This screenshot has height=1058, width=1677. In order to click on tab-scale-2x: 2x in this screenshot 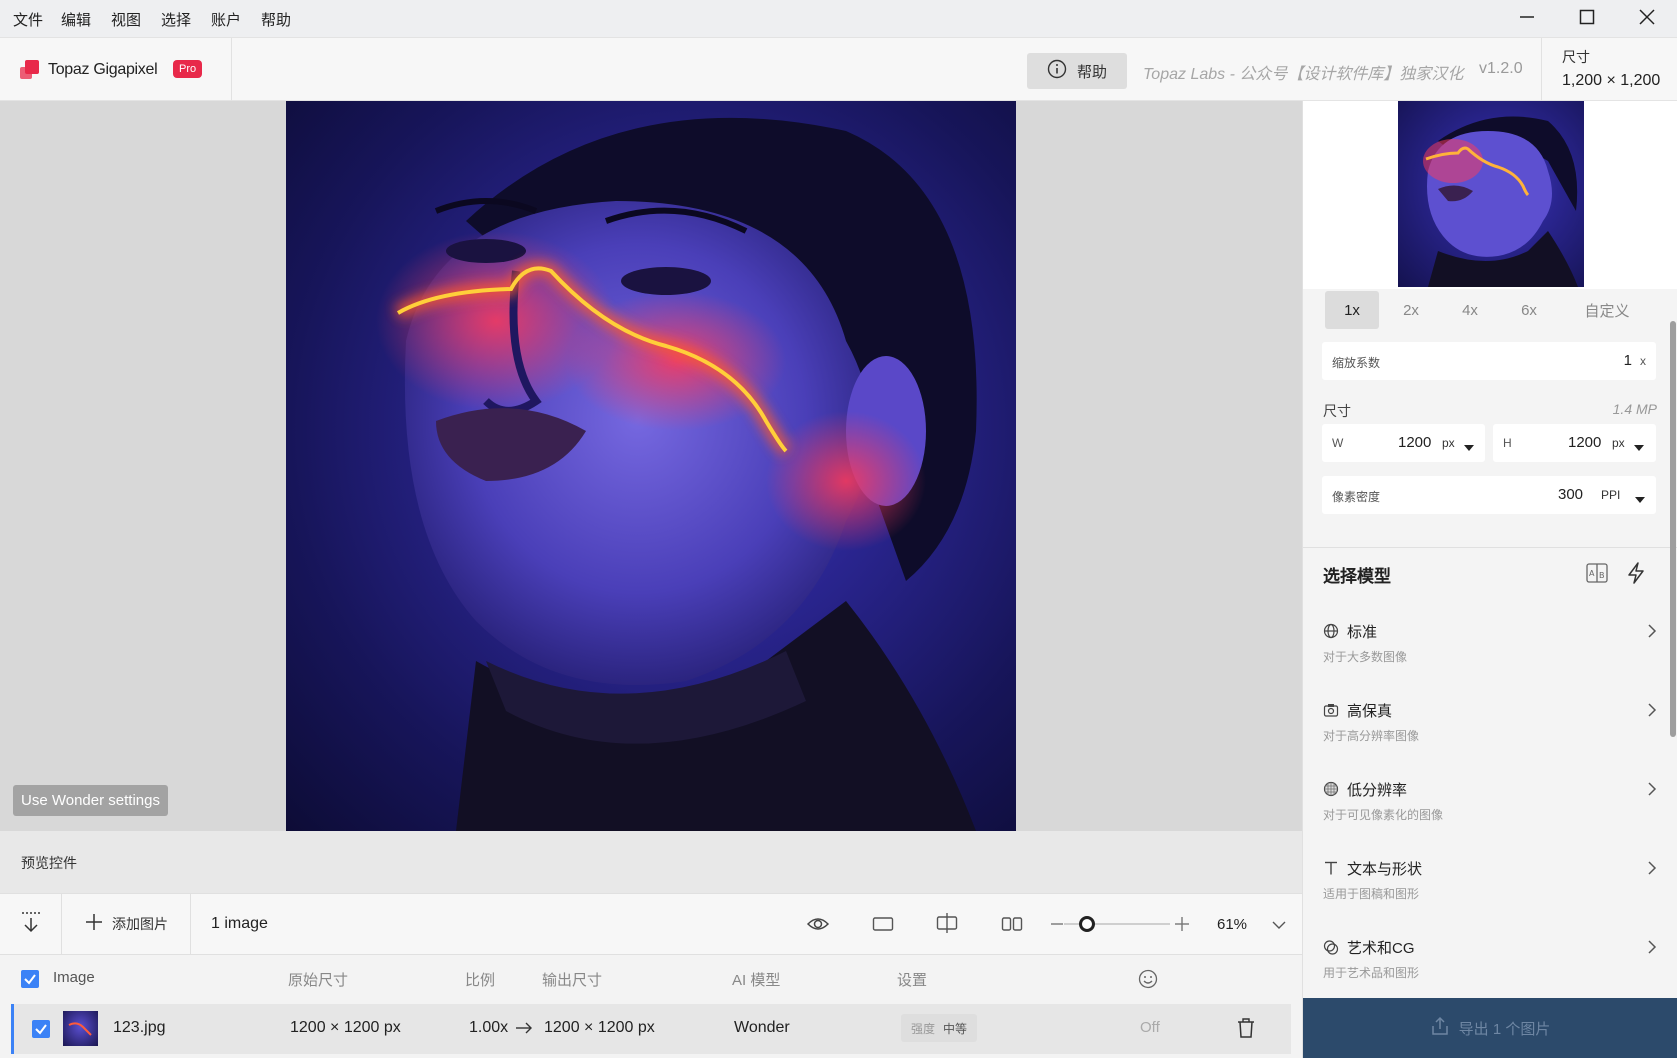, I will do `click(1411, 310)`.